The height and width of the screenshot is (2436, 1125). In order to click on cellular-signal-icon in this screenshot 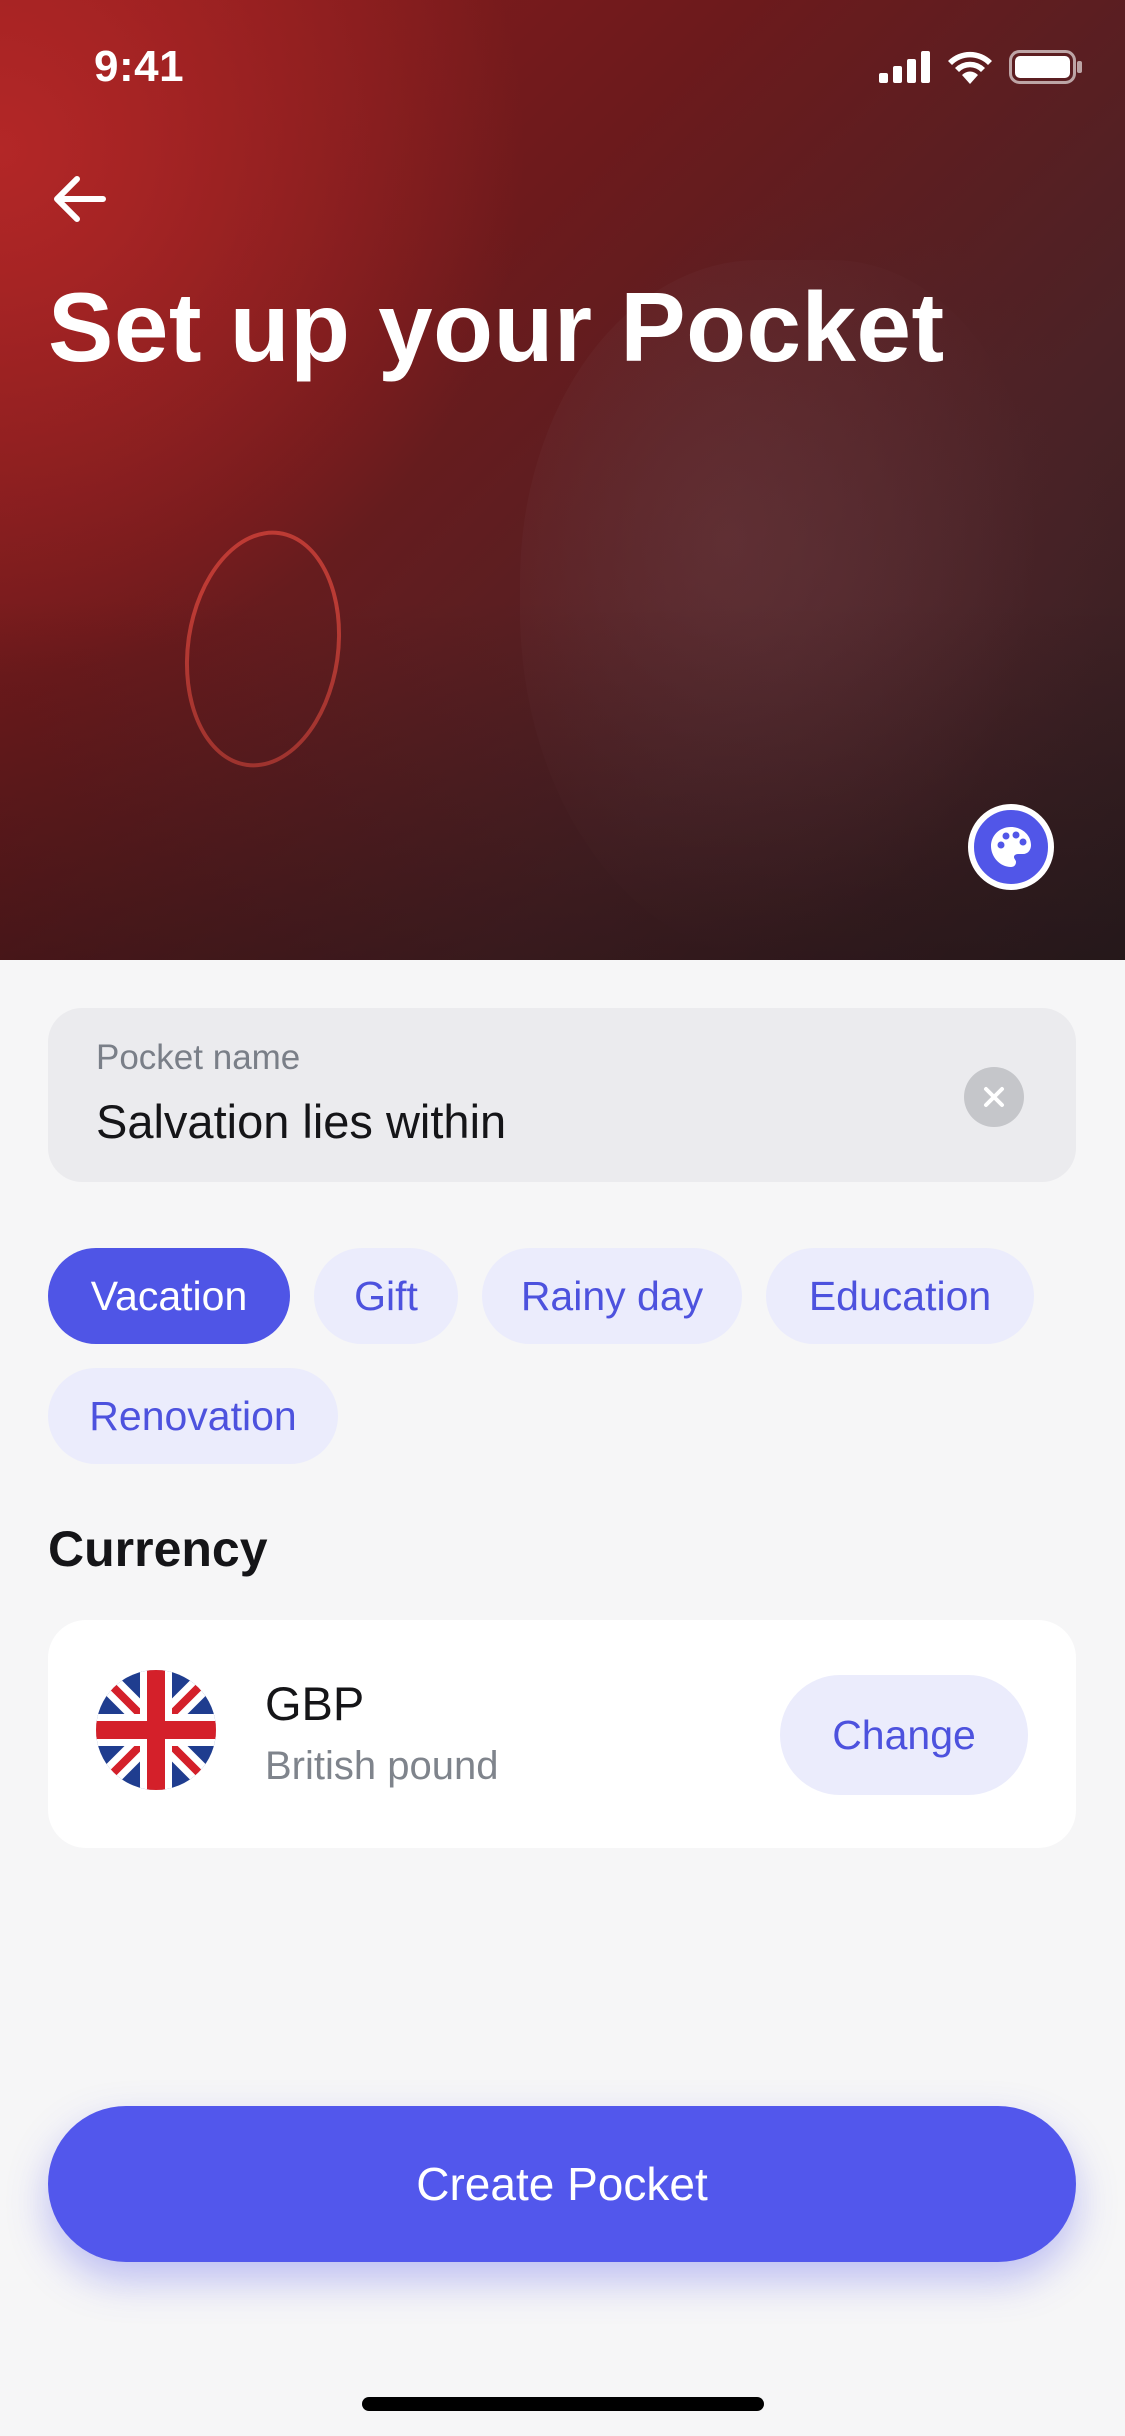, I will do `click(904, 67)`.